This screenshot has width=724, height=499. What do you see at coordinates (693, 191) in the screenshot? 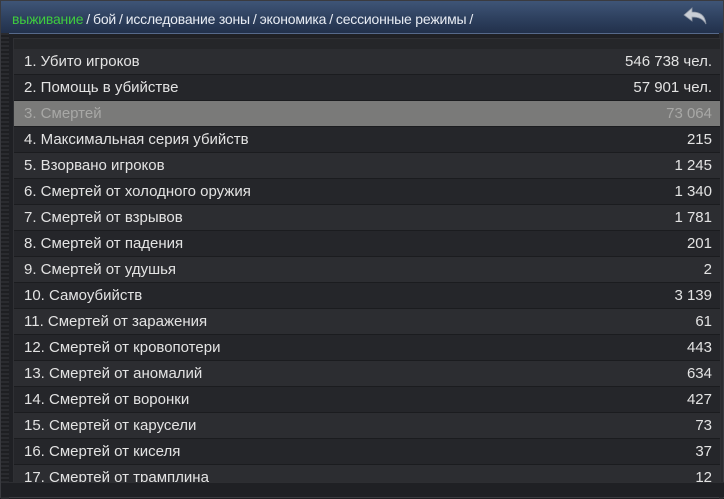
I see `stat-value: 1 340` at bounding box center [693, 191].